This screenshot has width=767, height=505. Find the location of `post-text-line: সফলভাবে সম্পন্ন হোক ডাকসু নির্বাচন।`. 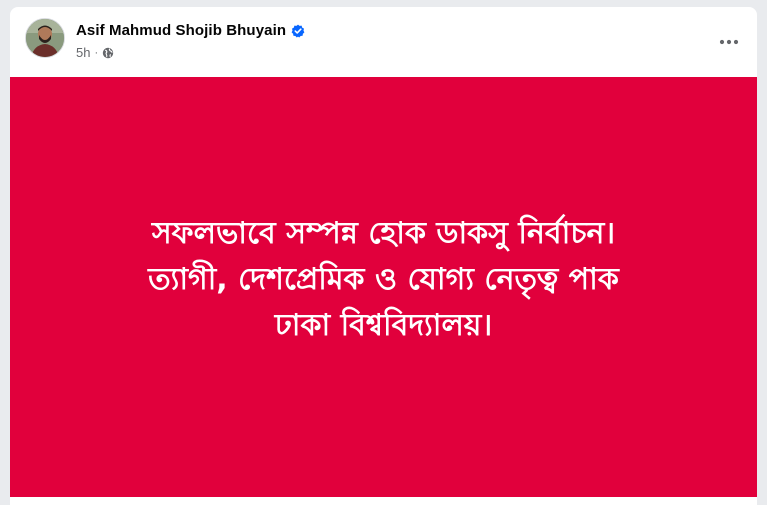

post-text-line: সফলভাবে সম্পন্ন হোক ডাকসু নির্বাচন। is located at coordinates (383, 233).